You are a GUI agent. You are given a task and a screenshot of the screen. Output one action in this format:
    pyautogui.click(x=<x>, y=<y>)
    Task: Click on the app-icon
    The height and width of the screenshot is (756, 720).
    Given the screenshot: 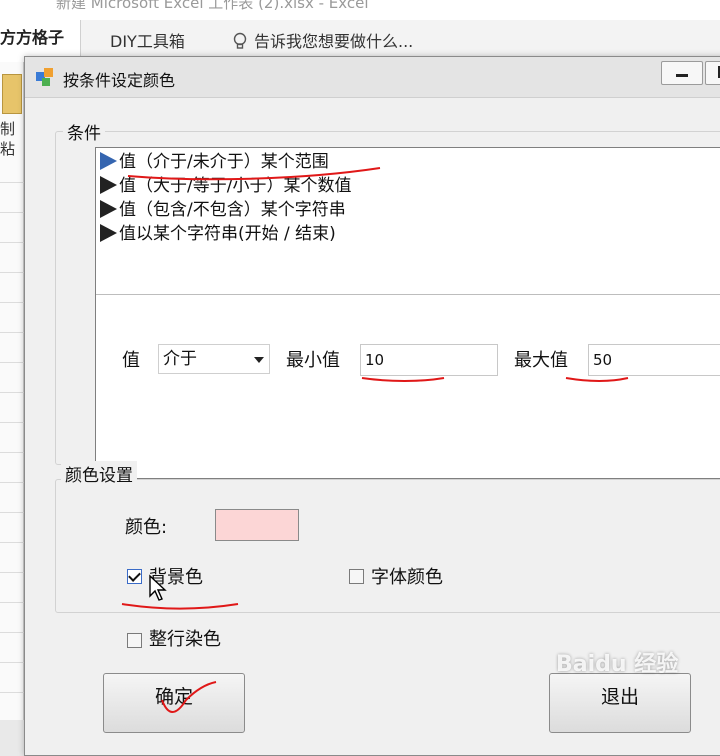 What is the action you would take?
    pyautogui.click(x=44, y=77)
    